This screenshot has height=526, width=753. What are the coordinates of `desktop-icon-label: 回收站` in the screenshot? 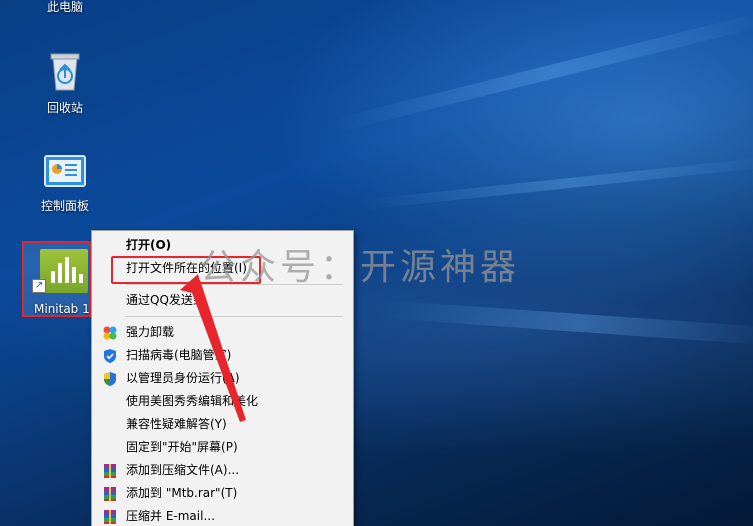 It's located at (64, 108).